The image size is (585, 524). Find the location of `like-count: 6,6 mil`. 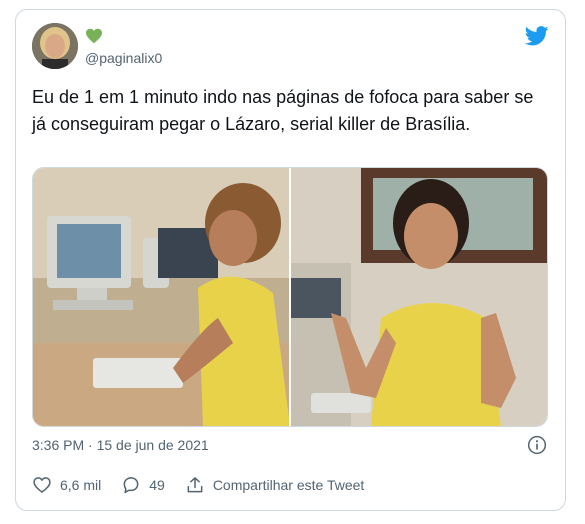

like-count: 6,6 mil is located at coordinates (81, 485).